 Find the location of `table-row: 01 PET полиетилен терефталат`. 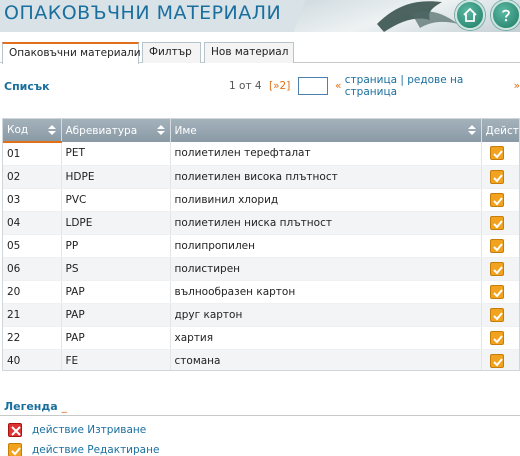

table-row: 01 PET полиетилен терефталат is located at coordinates (261, 154).